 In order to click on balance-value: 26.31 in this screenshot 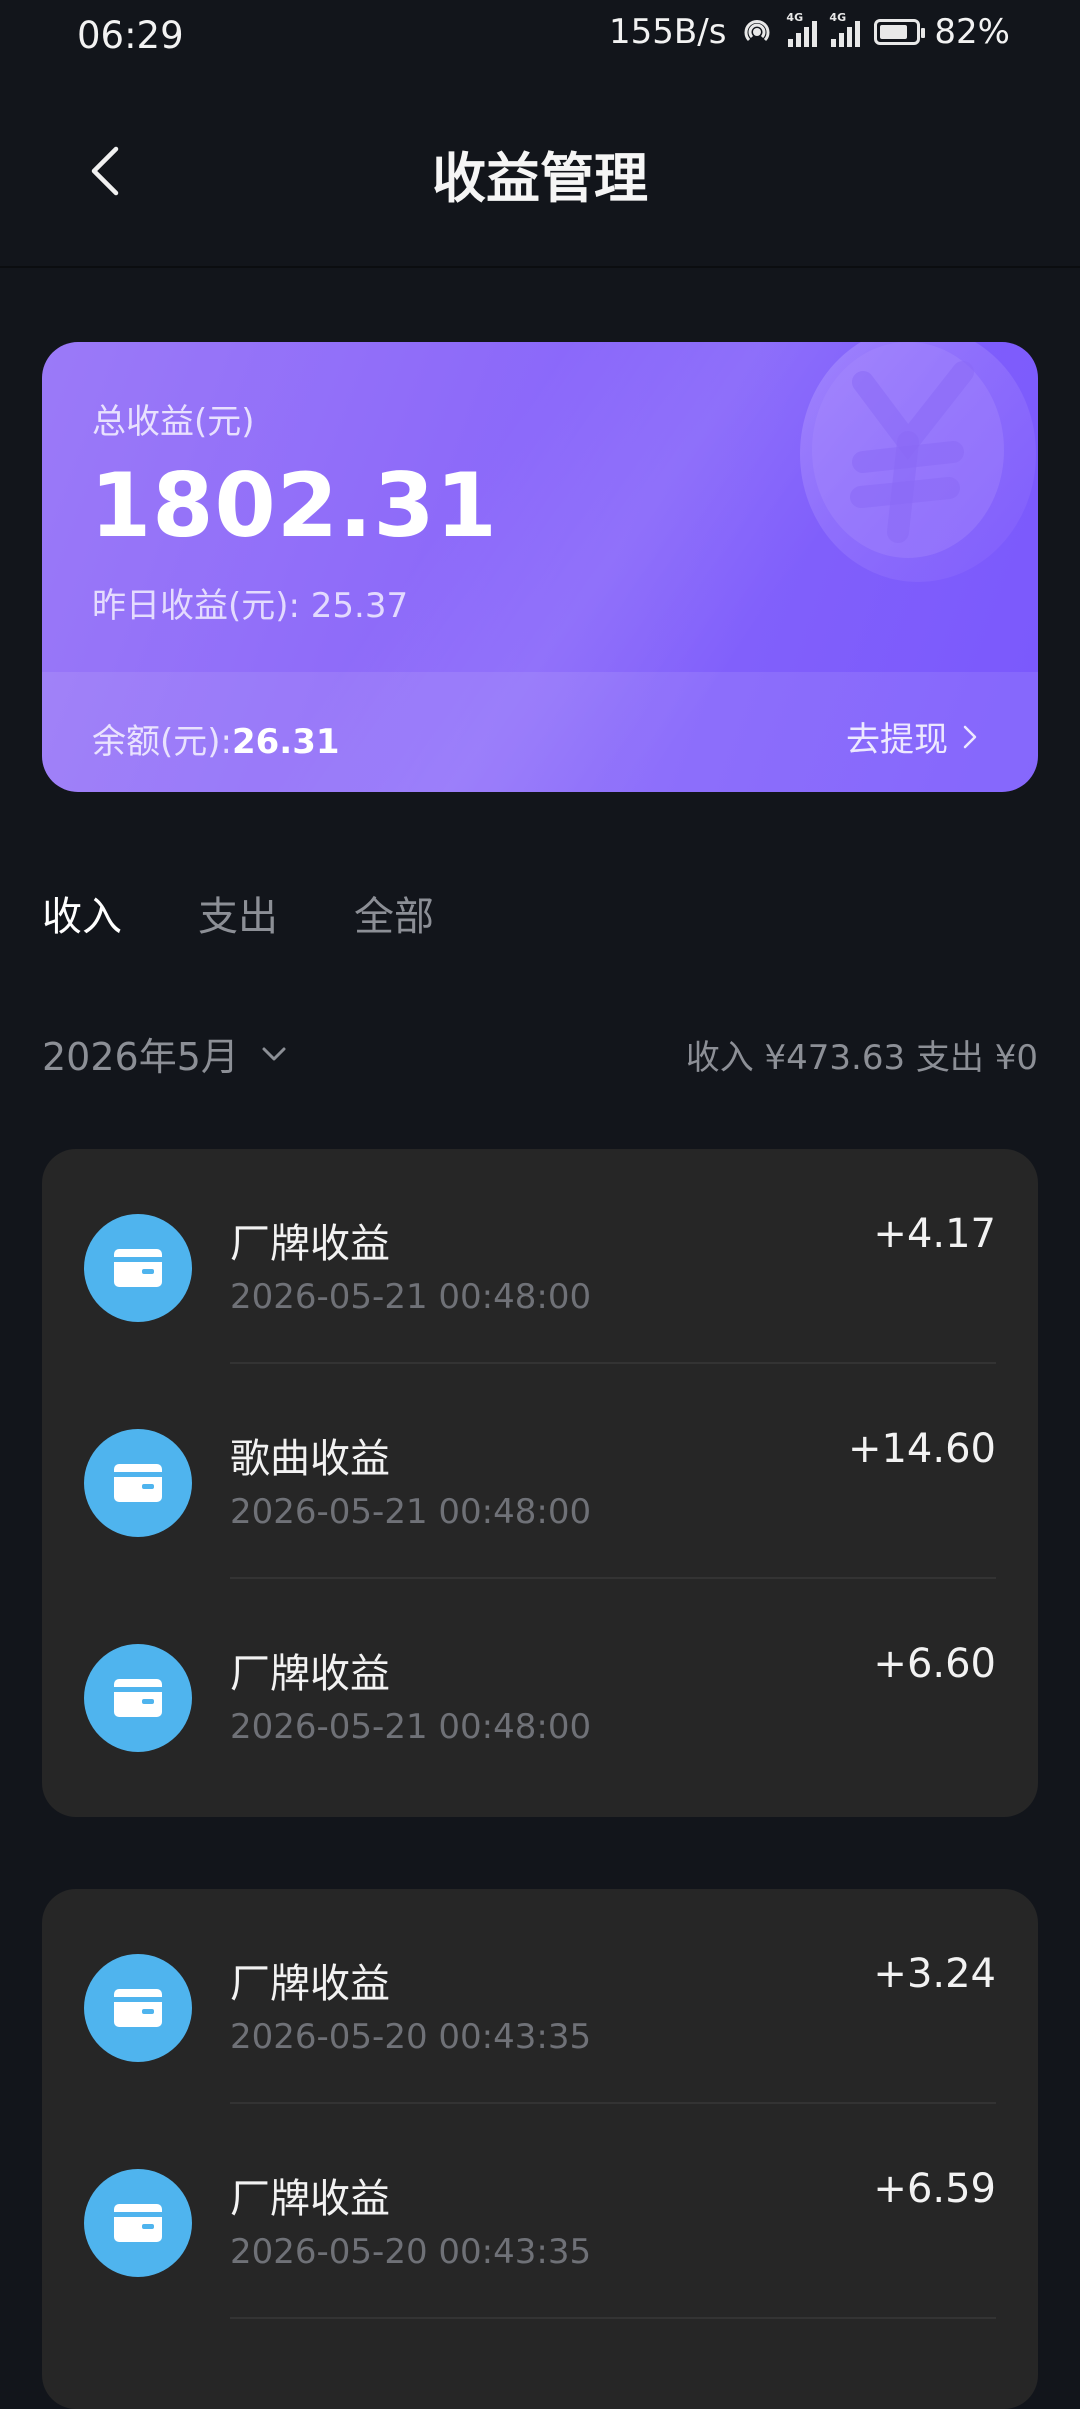, I will do `click(285, 742)`.